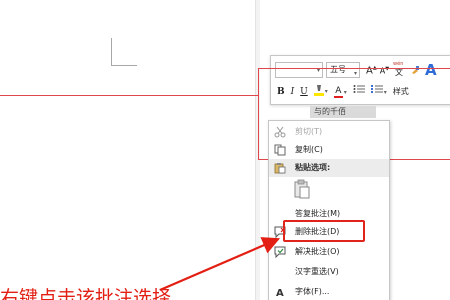  What do you see at coordinates (129, 95) in the screenshot?
I see `comment-connector-line` at bounding box center [129, 95].